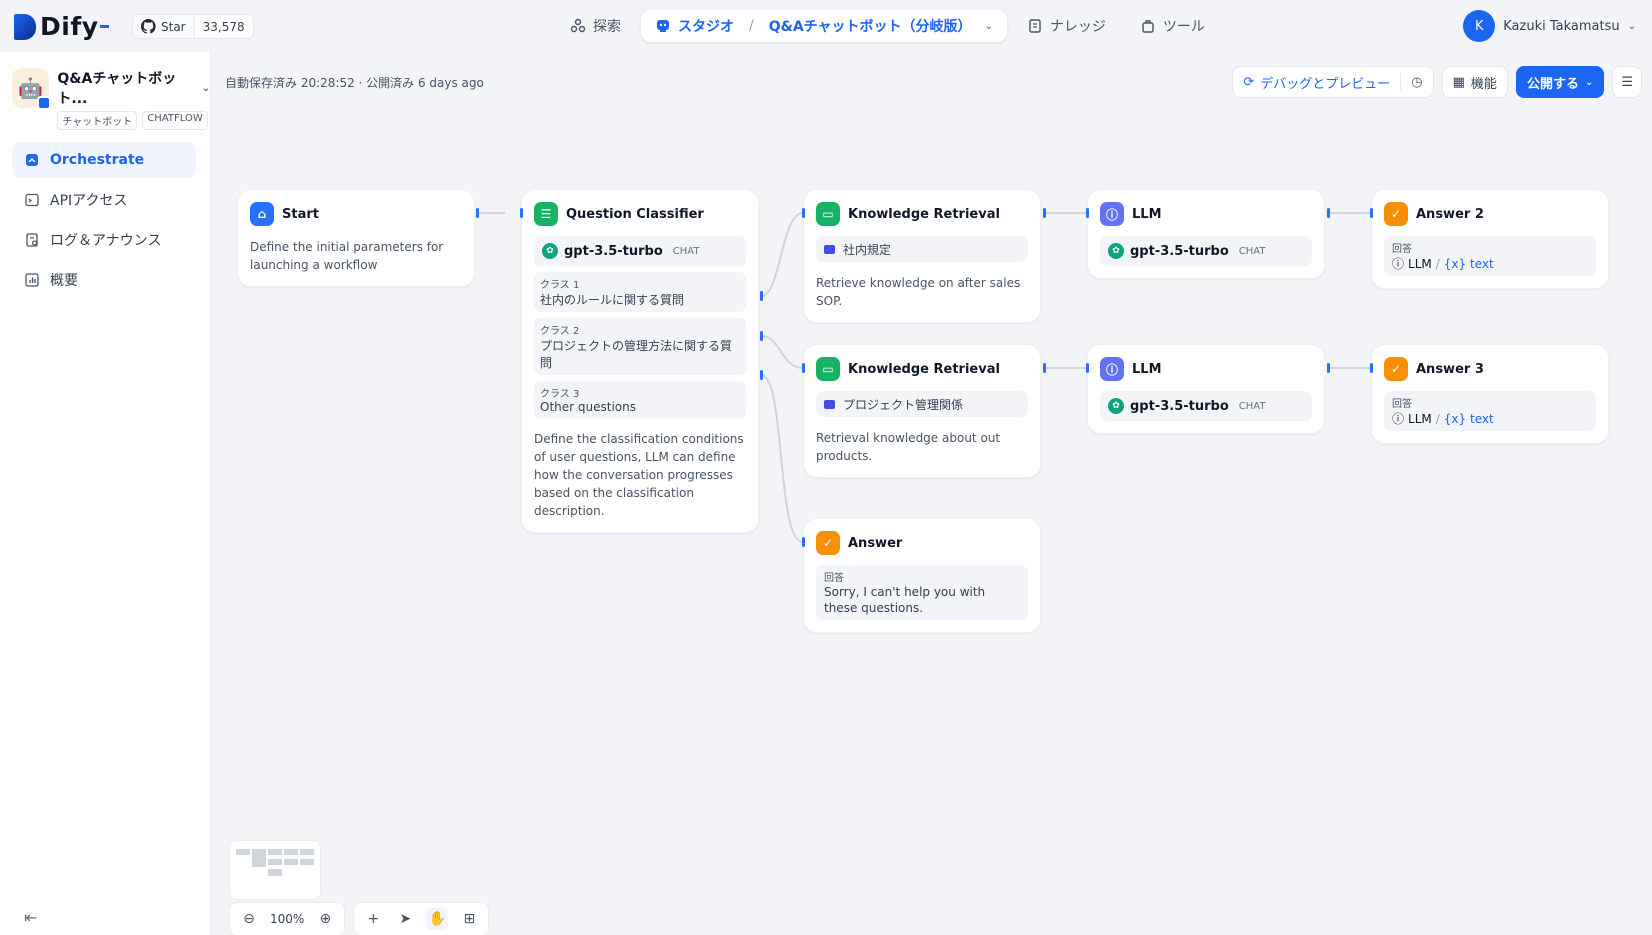 The image size is (1652, 935). I want to click on app-header: 🤖 Q&Aチャットボット... ⌄ チャットボット CHATFLOW, so click(111, 99).